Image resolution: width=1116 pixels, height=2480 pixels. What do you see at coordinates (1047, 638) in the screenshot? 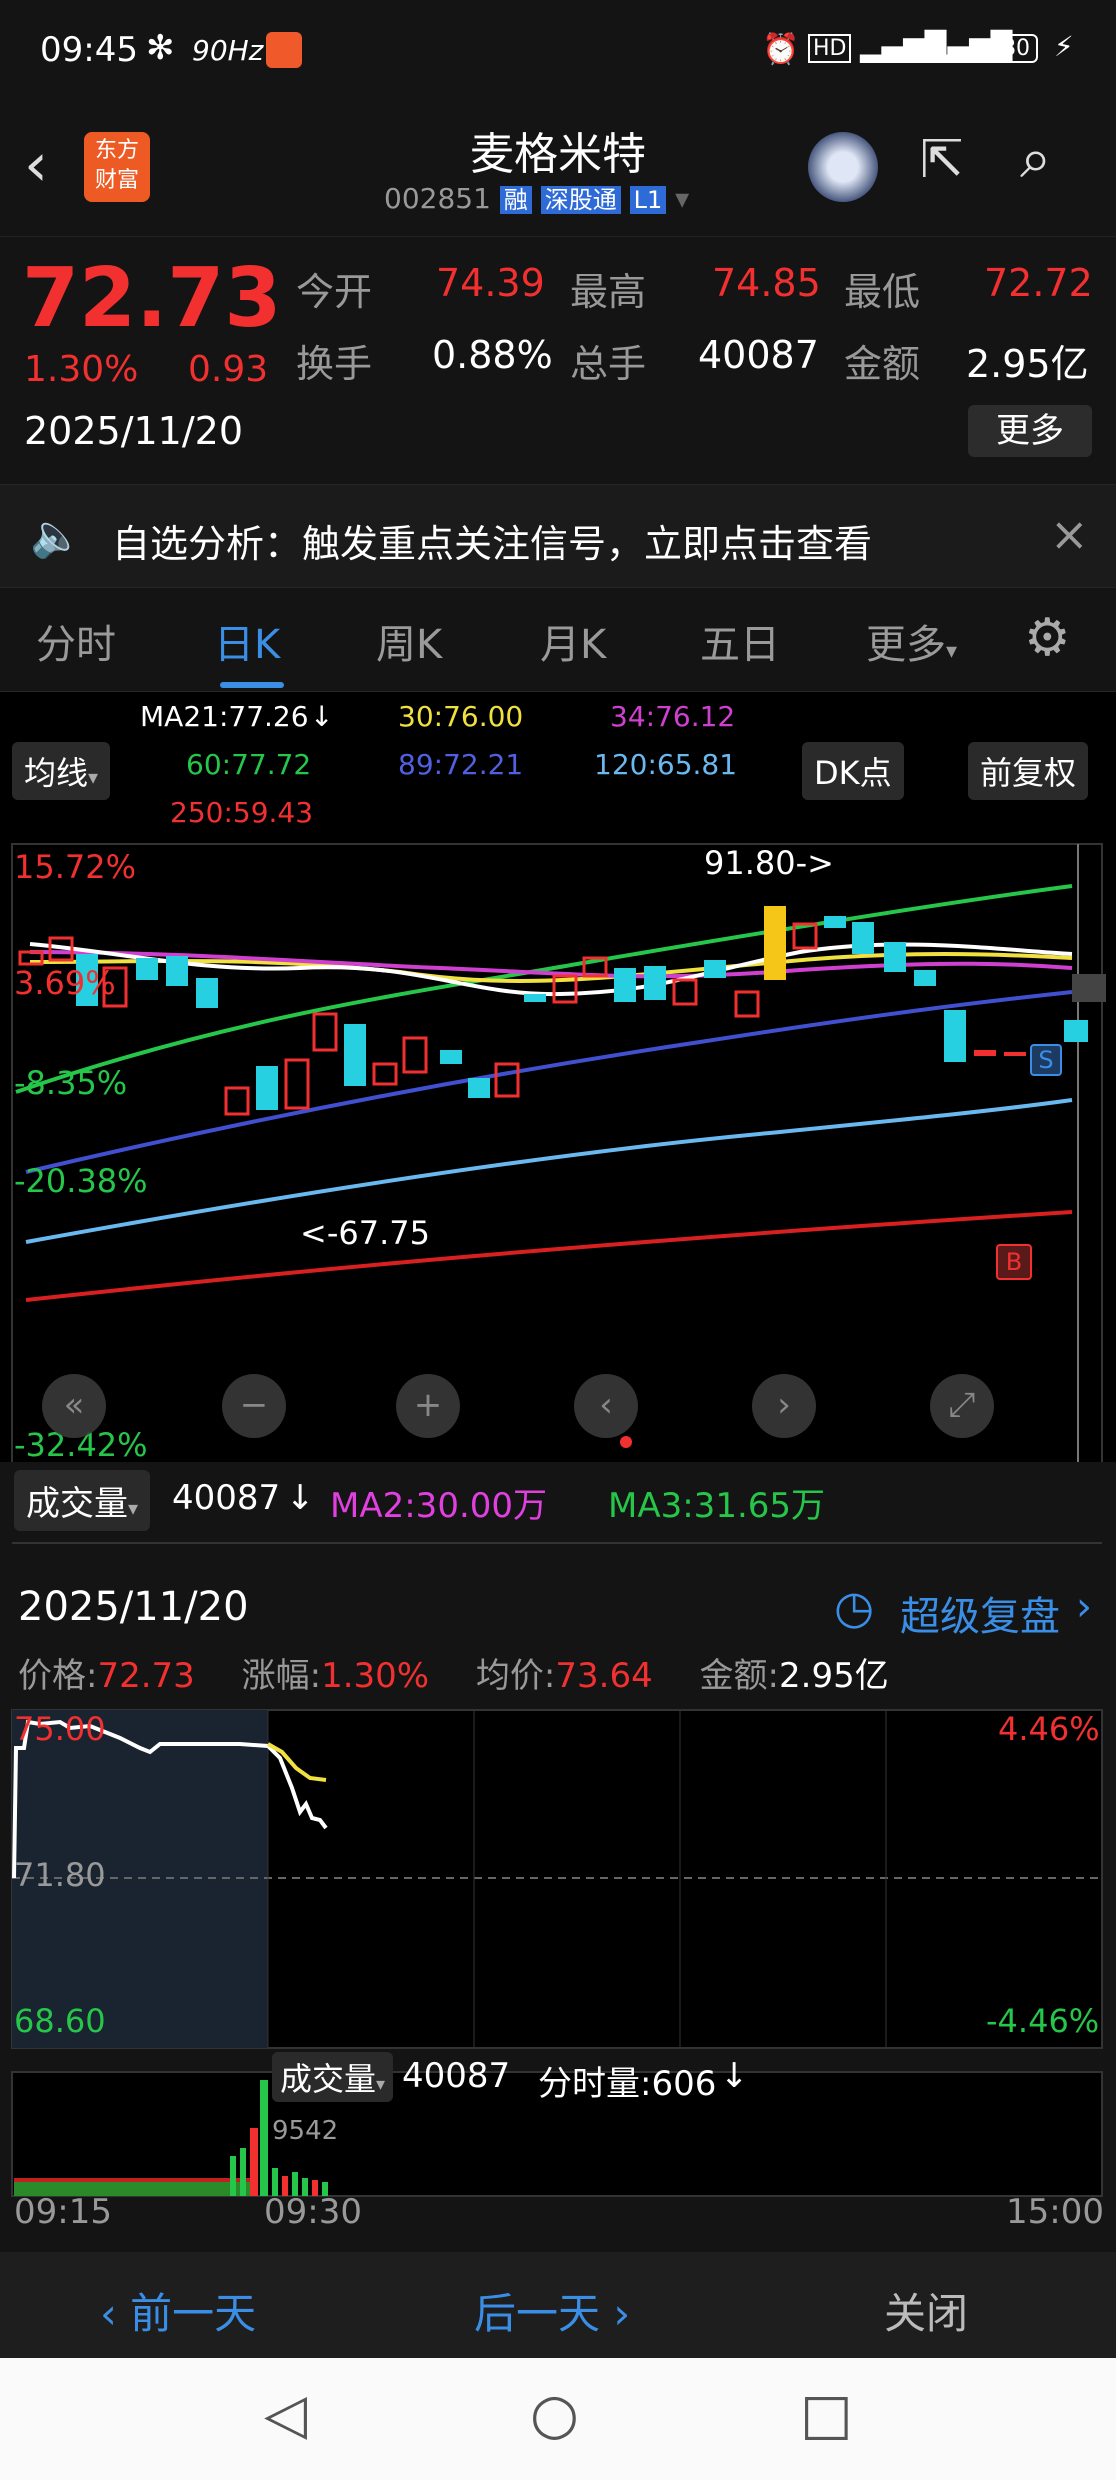
I see `settings-icon: ⚙` at bounding box center [1047, 638].